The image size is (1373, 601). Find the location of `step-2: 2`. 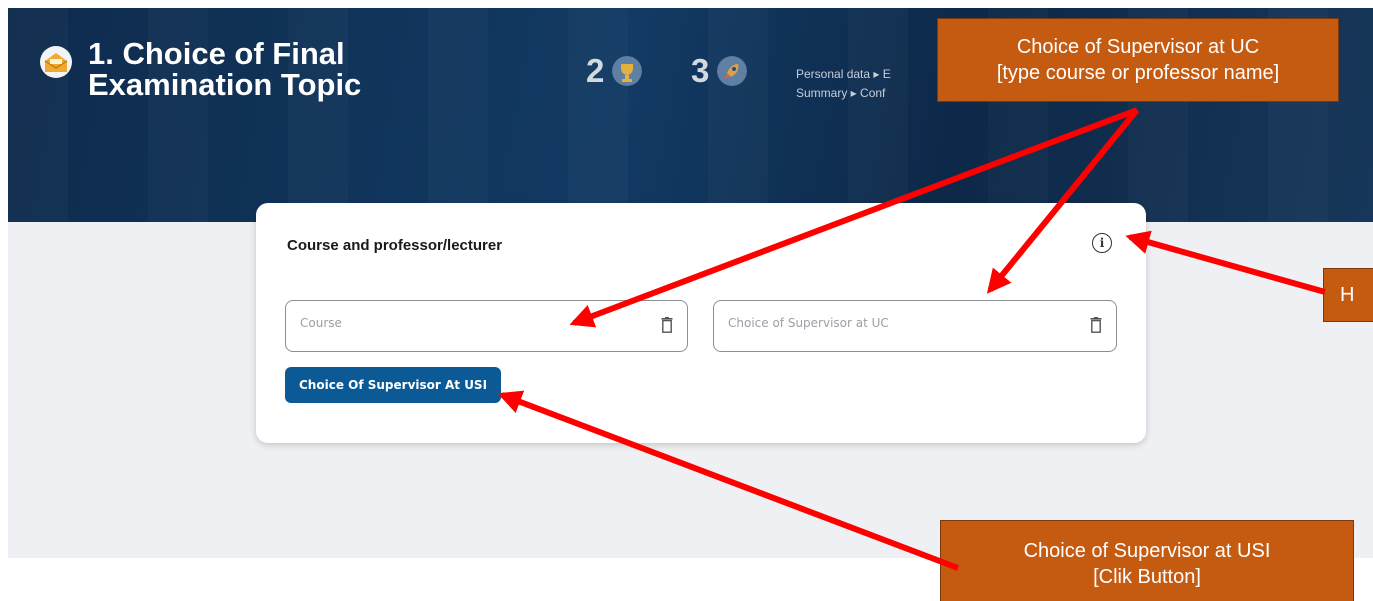

step-2: 2 is located at coordinates (614, 71).